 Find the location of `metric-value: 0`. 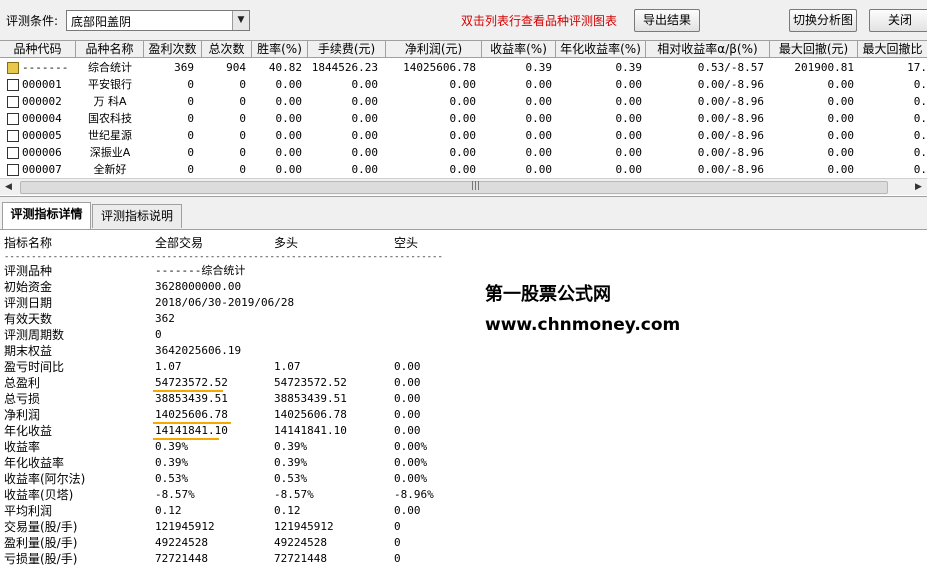

metric-value: 0 is located at coordinates (397, 558).